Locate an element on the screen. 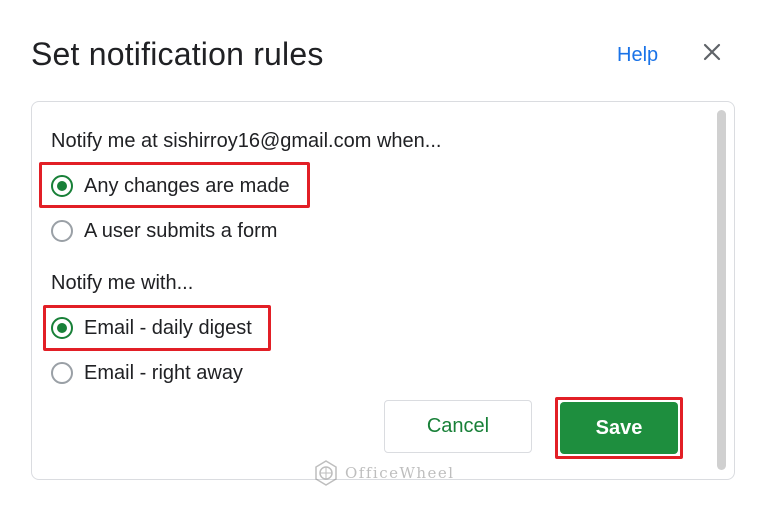 The height and width of the screenshot is (513, 767). radio-option-label: A user submits a form is located at coordinates (181, 230).